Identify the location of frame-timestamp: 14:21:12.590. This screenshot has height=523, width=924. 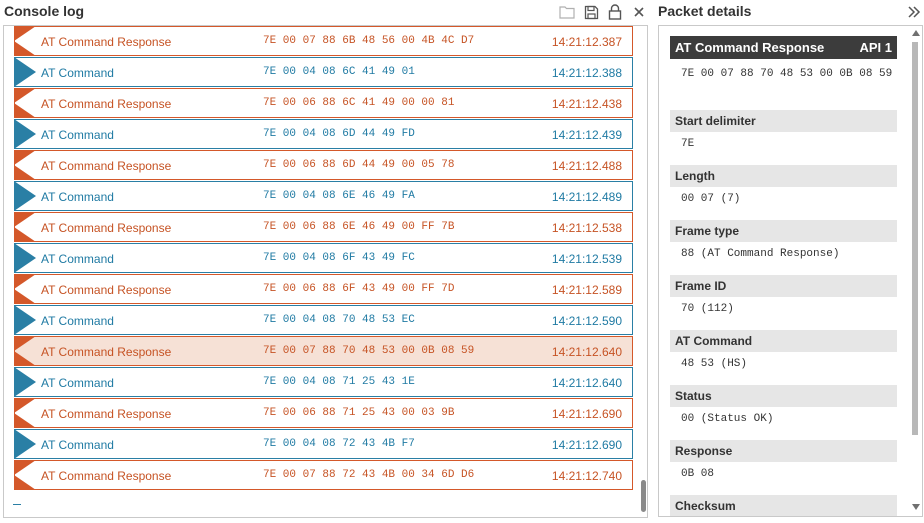
(586, 321).